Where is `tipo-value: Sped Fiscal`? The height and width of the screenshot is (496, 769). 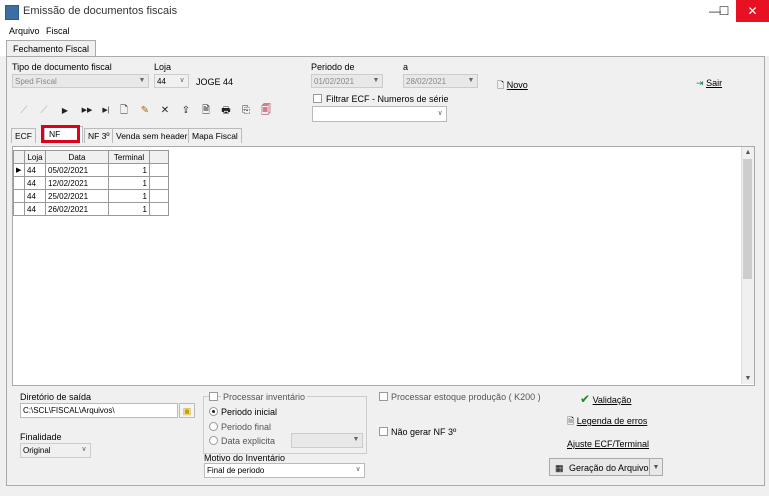 tipo-value: Sped Fiscal is located at coordinates (36, 81).